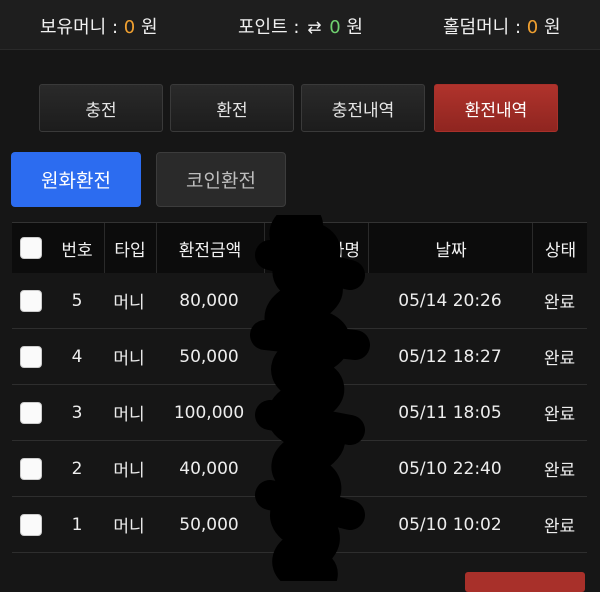  What do you see at coordinates (221, 179) in the screenshot?
I see `subtab-coin-withdraw: 코인환전` at bounding box center [221, 179].